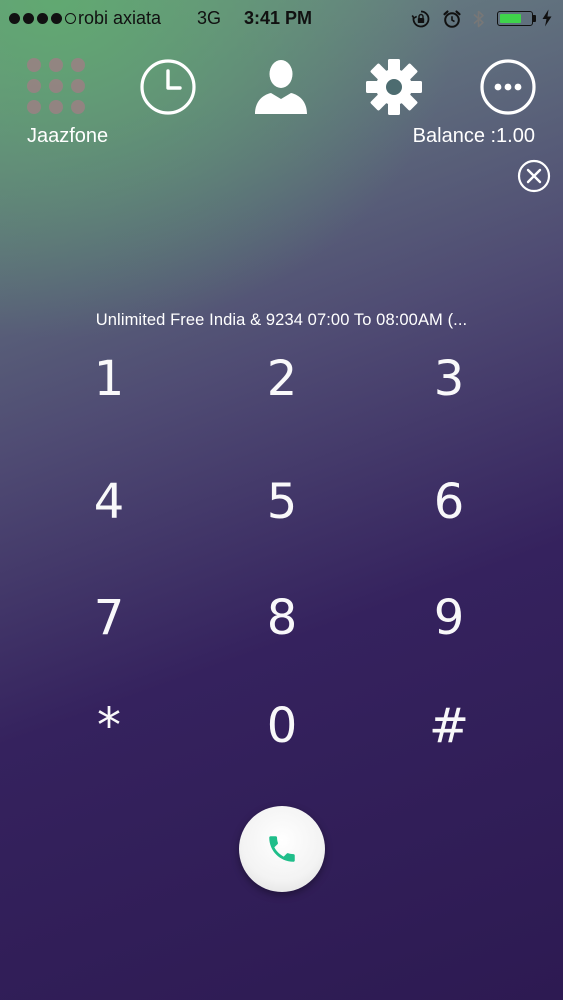 Image resolution: width=563 pixels, height=1000 pixels. I want to click on more-options-icon, so click(508, 87).